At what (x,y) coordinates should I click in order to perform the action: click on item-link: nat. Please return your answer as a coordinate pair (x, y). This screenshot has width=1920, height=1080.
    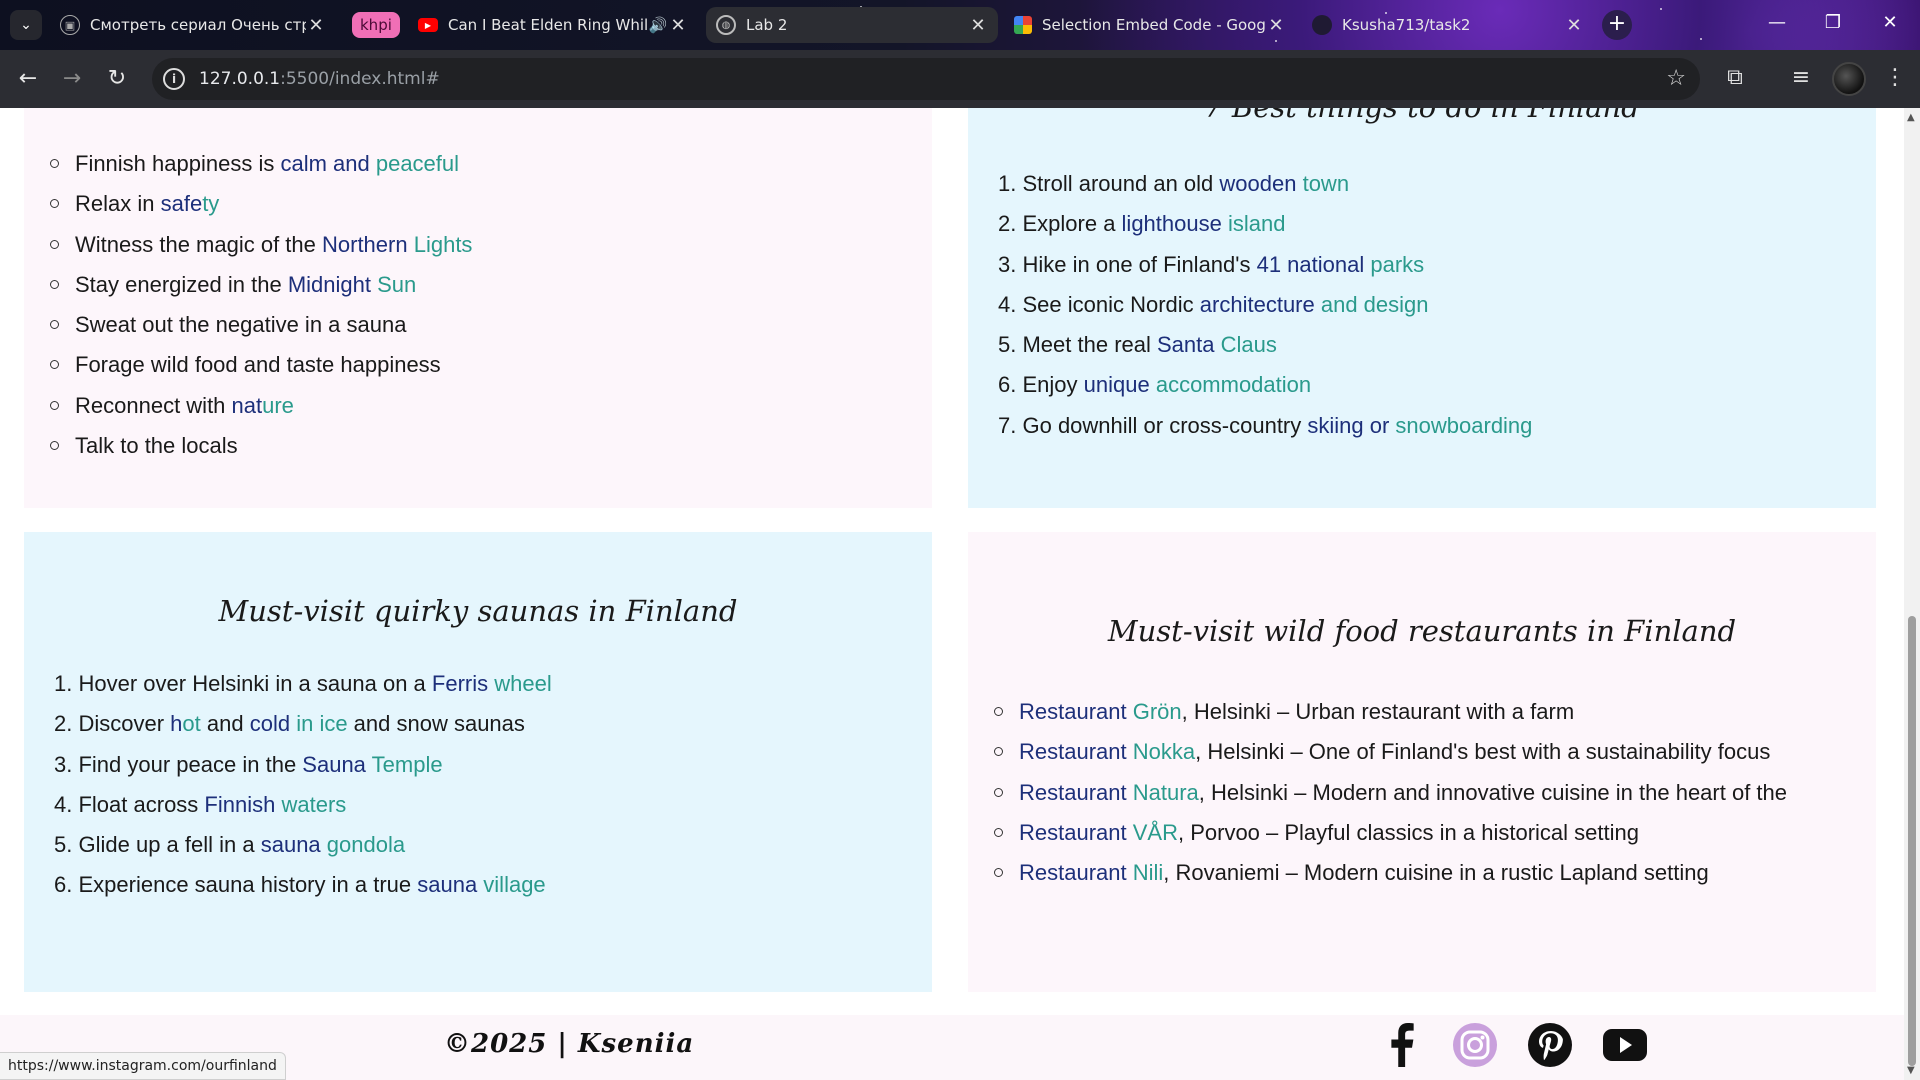
    Looking at the image, I should click on (247, 405).